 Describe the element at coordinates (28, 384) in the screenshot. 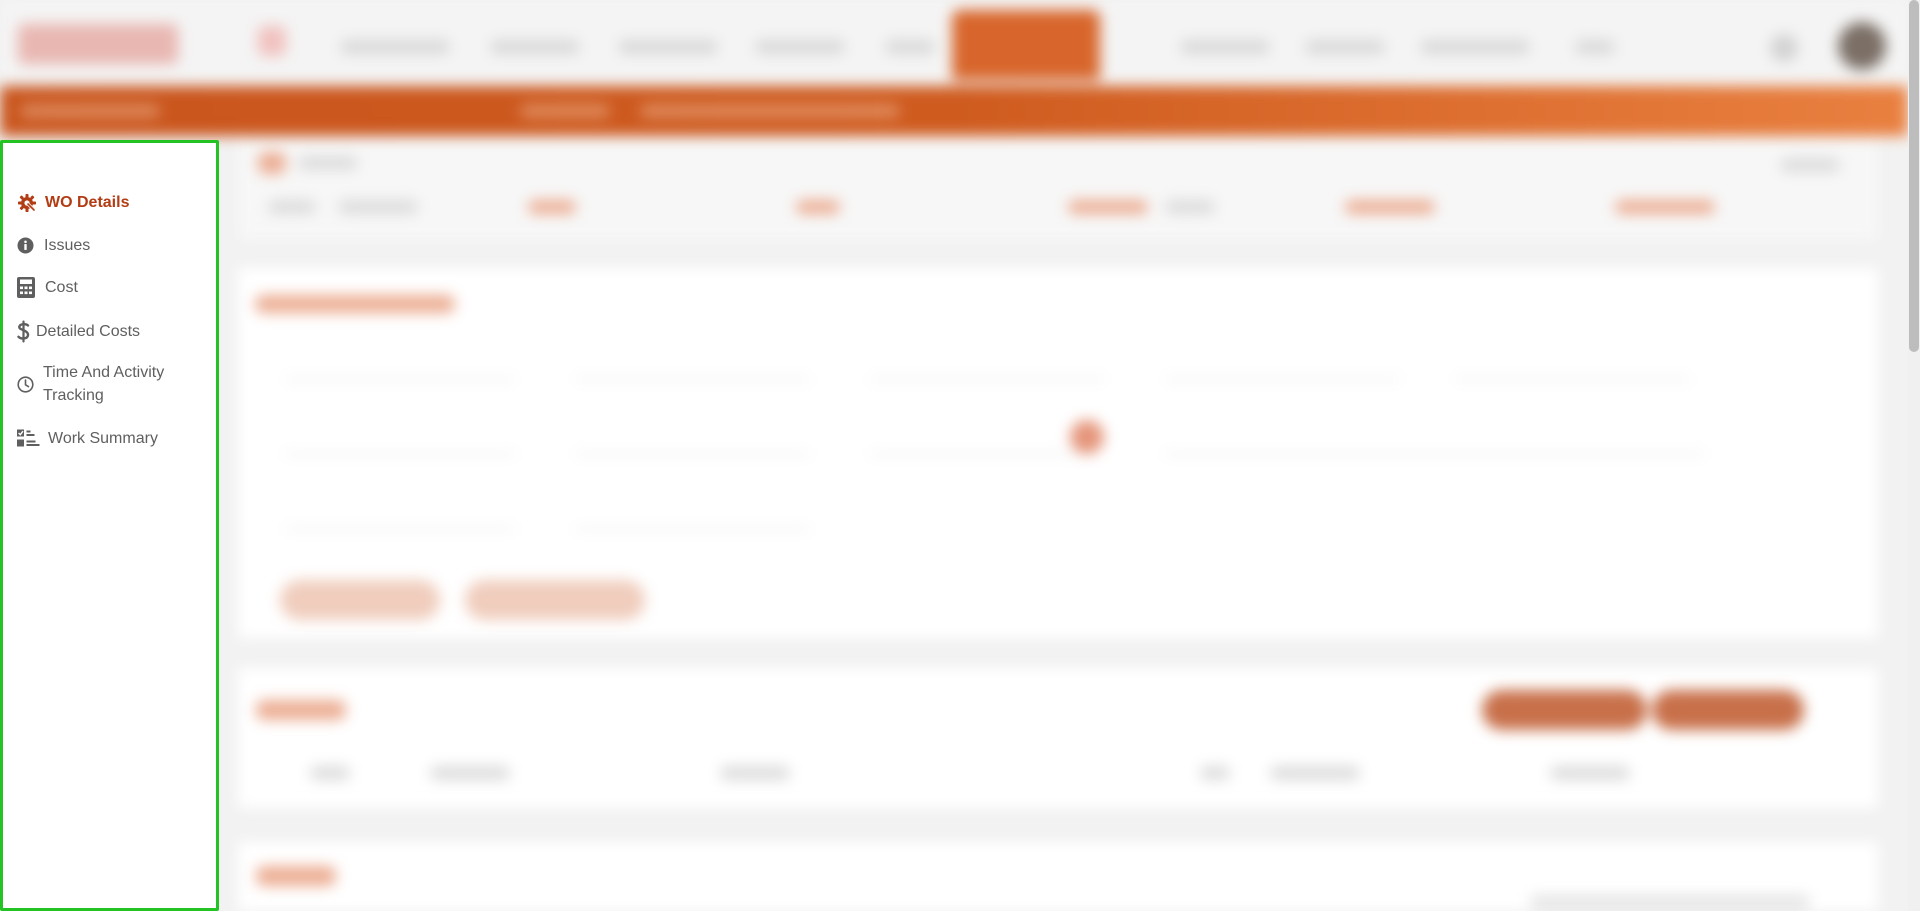

I see `clock-icon` at that location.